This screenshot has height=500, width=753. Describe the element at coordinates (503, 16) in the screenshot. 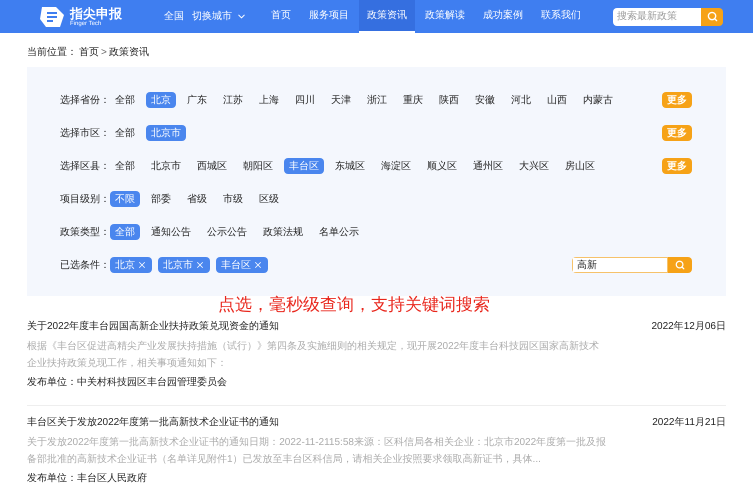

I see `nav-tab: 成功案例` at that location.